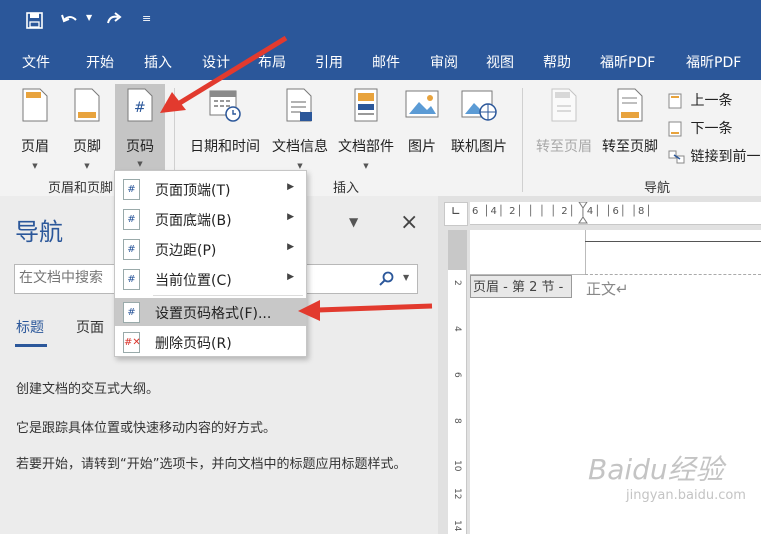  Describe the element at coordinates (479, 131) in the screenshot. I see `online-picture-button: 联机图片` at that location.